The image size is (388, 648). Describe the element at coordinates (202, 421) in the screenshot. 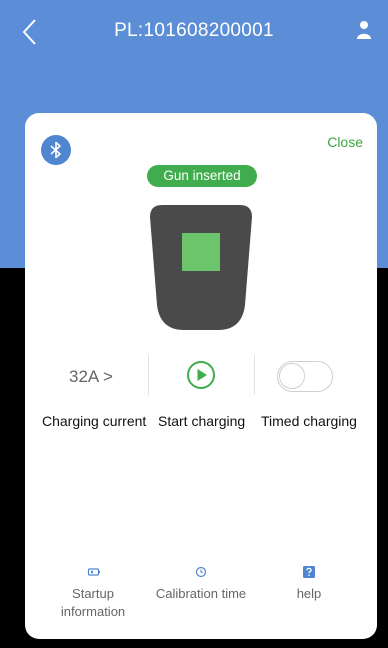

I see `start-charging-label: Start charging` at that location.